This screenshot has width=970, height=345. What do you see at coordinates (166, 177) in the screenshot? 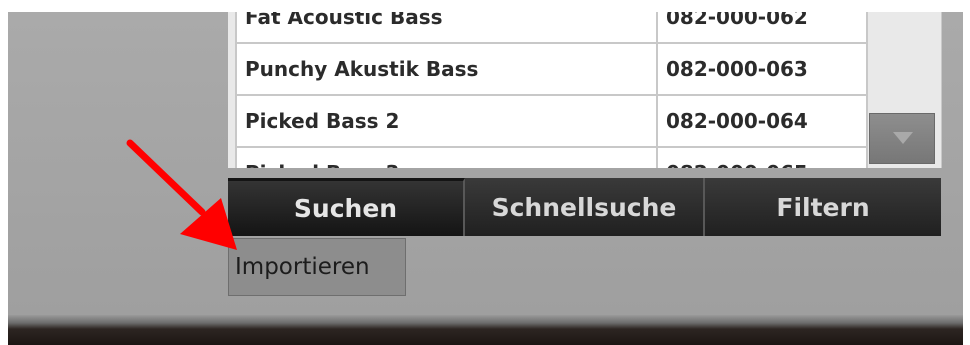
I see `red-arrow-shaft` at bounding box center [166, 177].